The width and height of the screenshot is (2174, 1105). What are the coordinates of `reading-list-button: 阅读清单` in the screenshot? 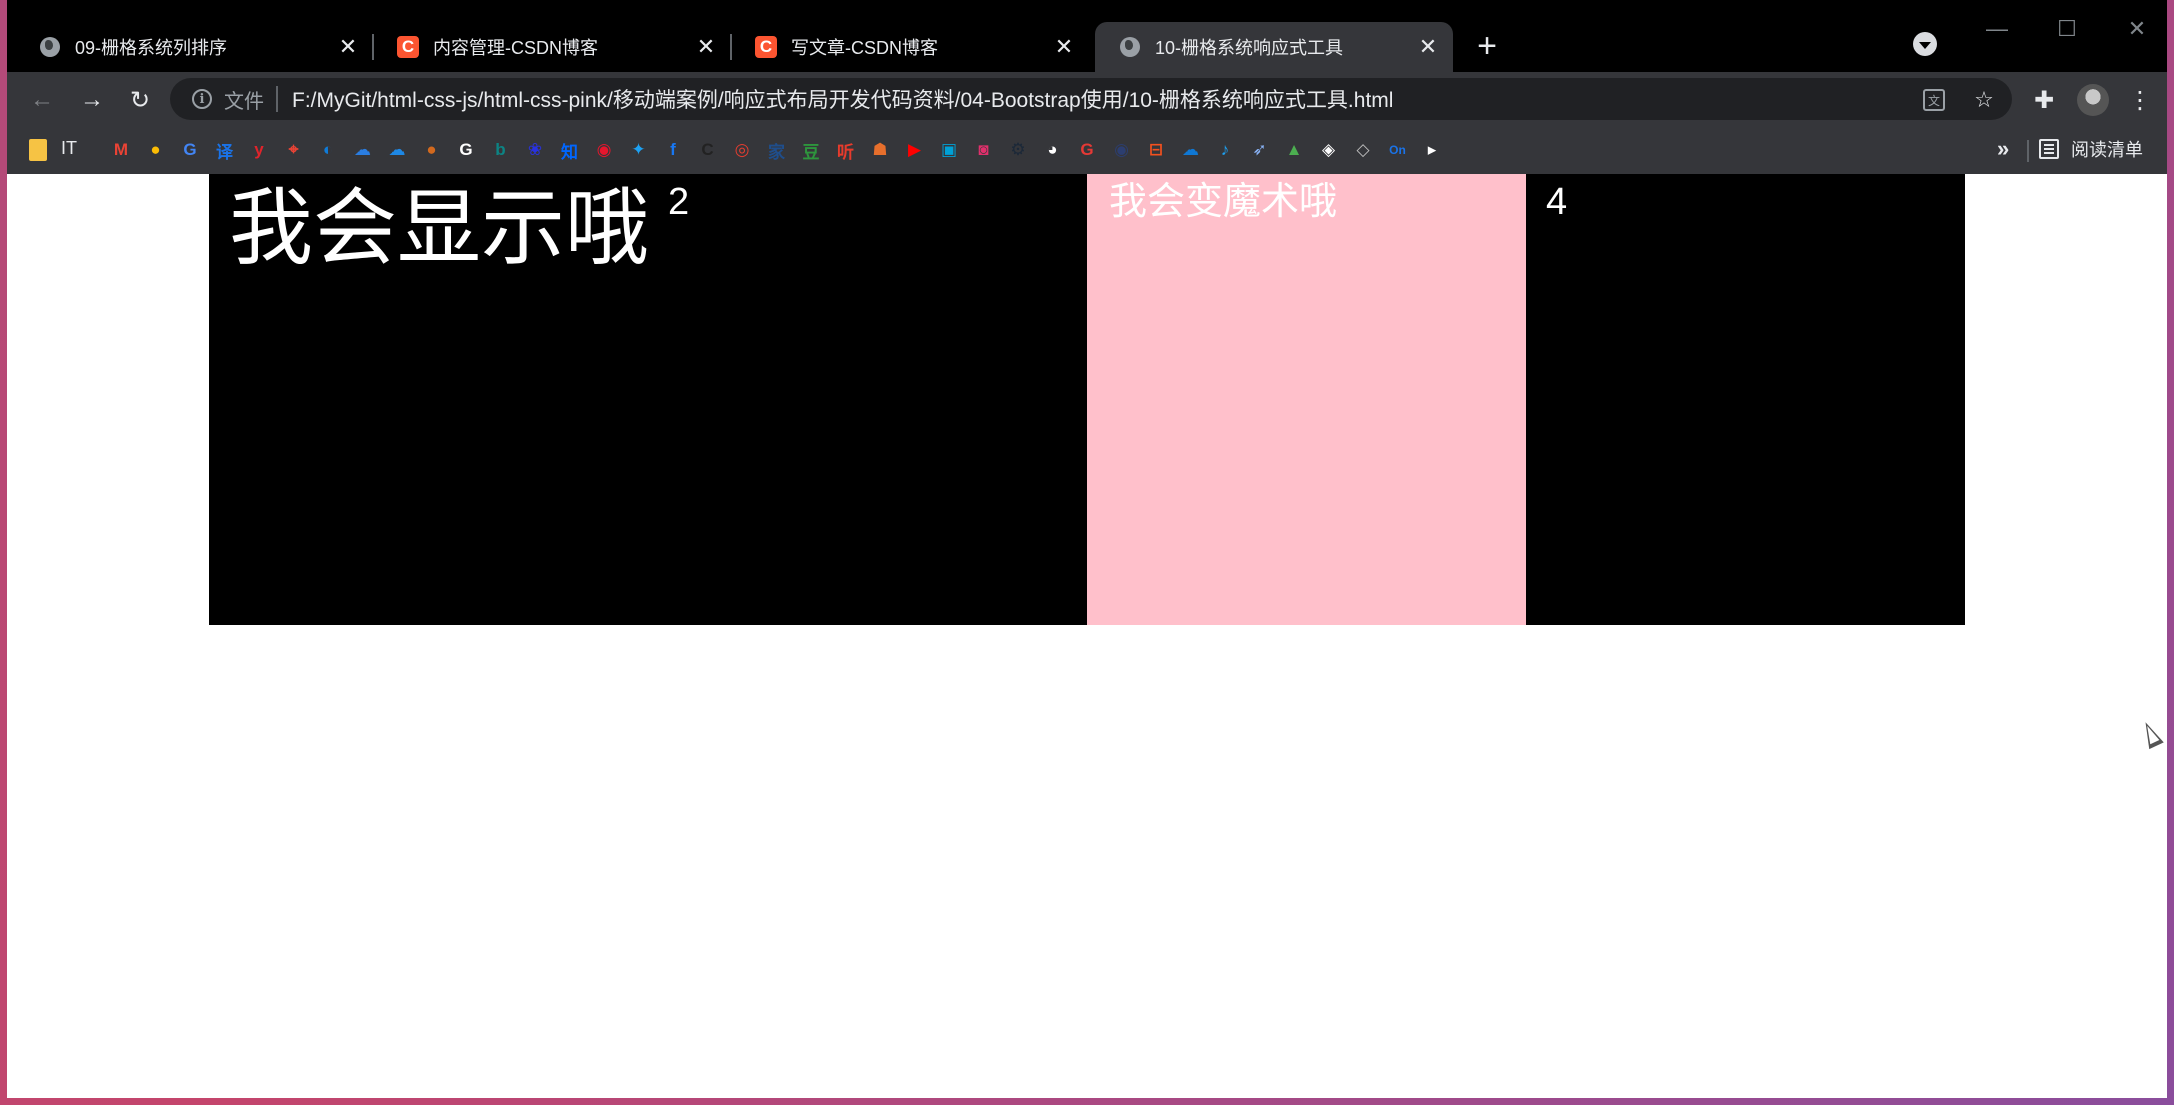 It's located at (2091, 149).